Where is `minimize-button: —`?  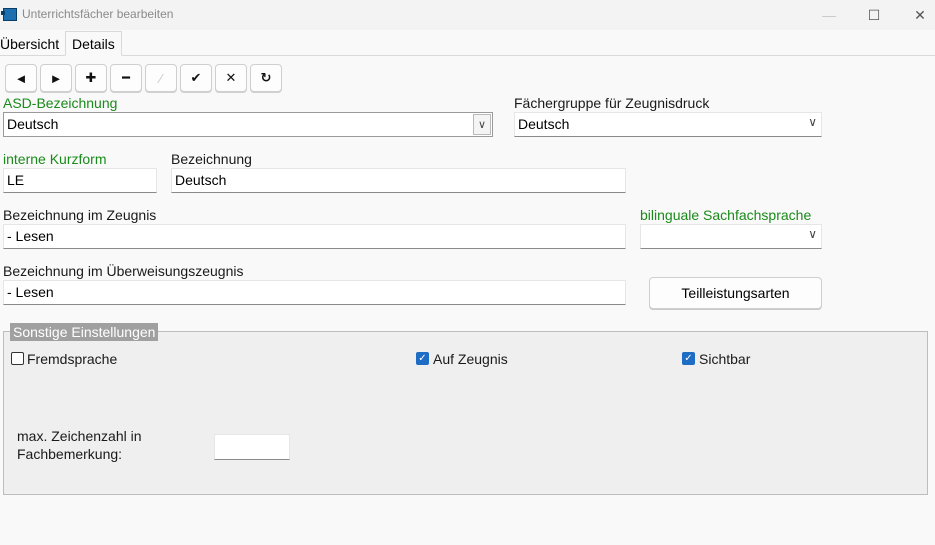 minimize-button: — is located at coordinates (829, 15).